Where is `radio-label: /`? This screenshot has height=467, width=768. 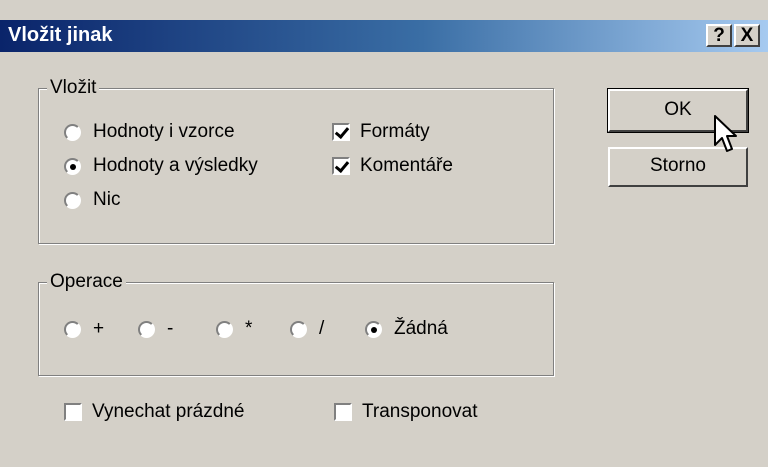
radio-label: / is located at coordinates (322, 328).